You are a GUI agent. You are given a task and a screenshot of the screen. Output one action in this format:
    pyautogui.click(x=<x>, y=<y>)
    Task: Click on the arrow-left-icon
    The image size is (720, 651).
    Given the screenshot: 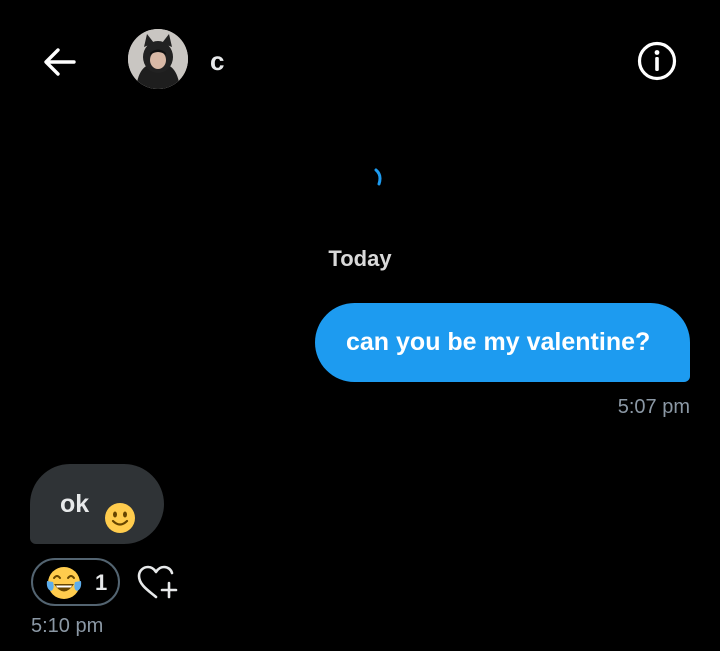 What is the action you would take?
    pyautogui.click(x=60, y=62)
    